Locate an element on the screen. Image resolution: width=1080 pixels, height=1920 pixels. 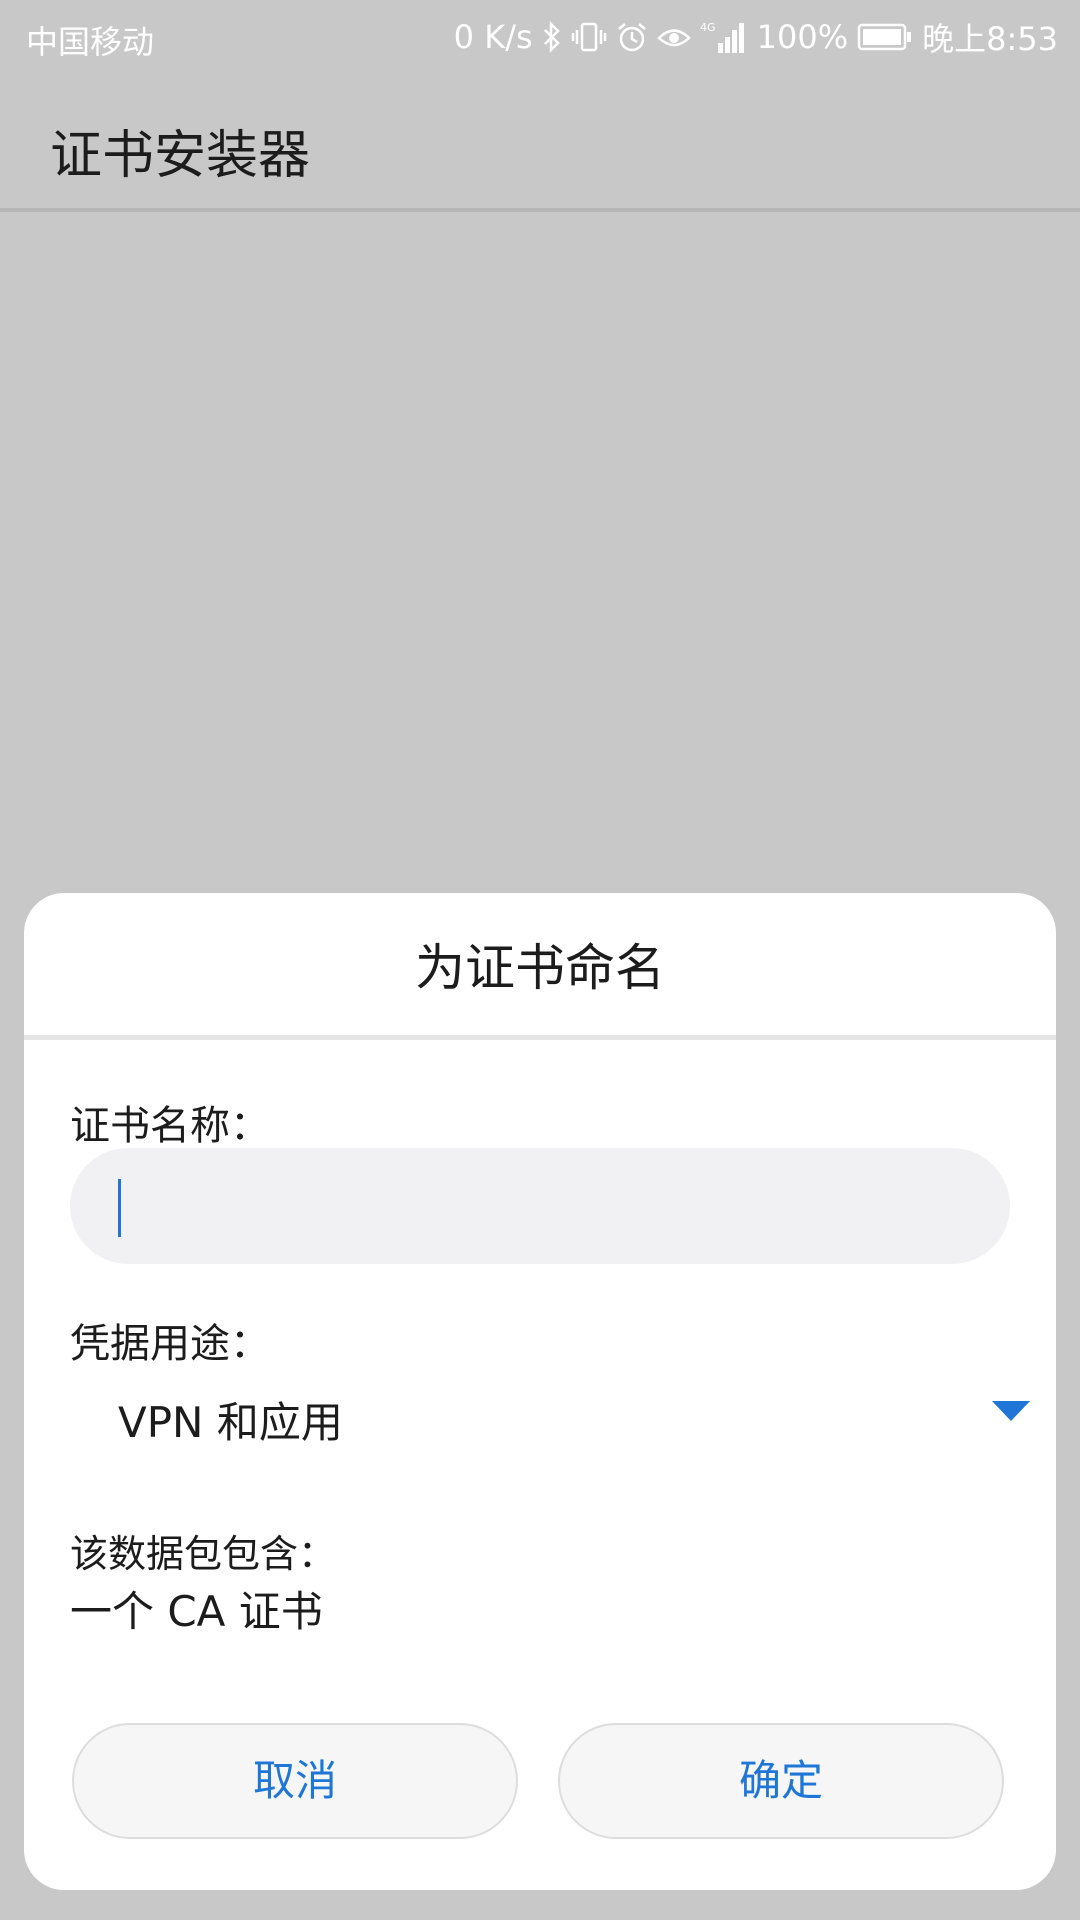
battery-icon is located at coordinates (885, 37).